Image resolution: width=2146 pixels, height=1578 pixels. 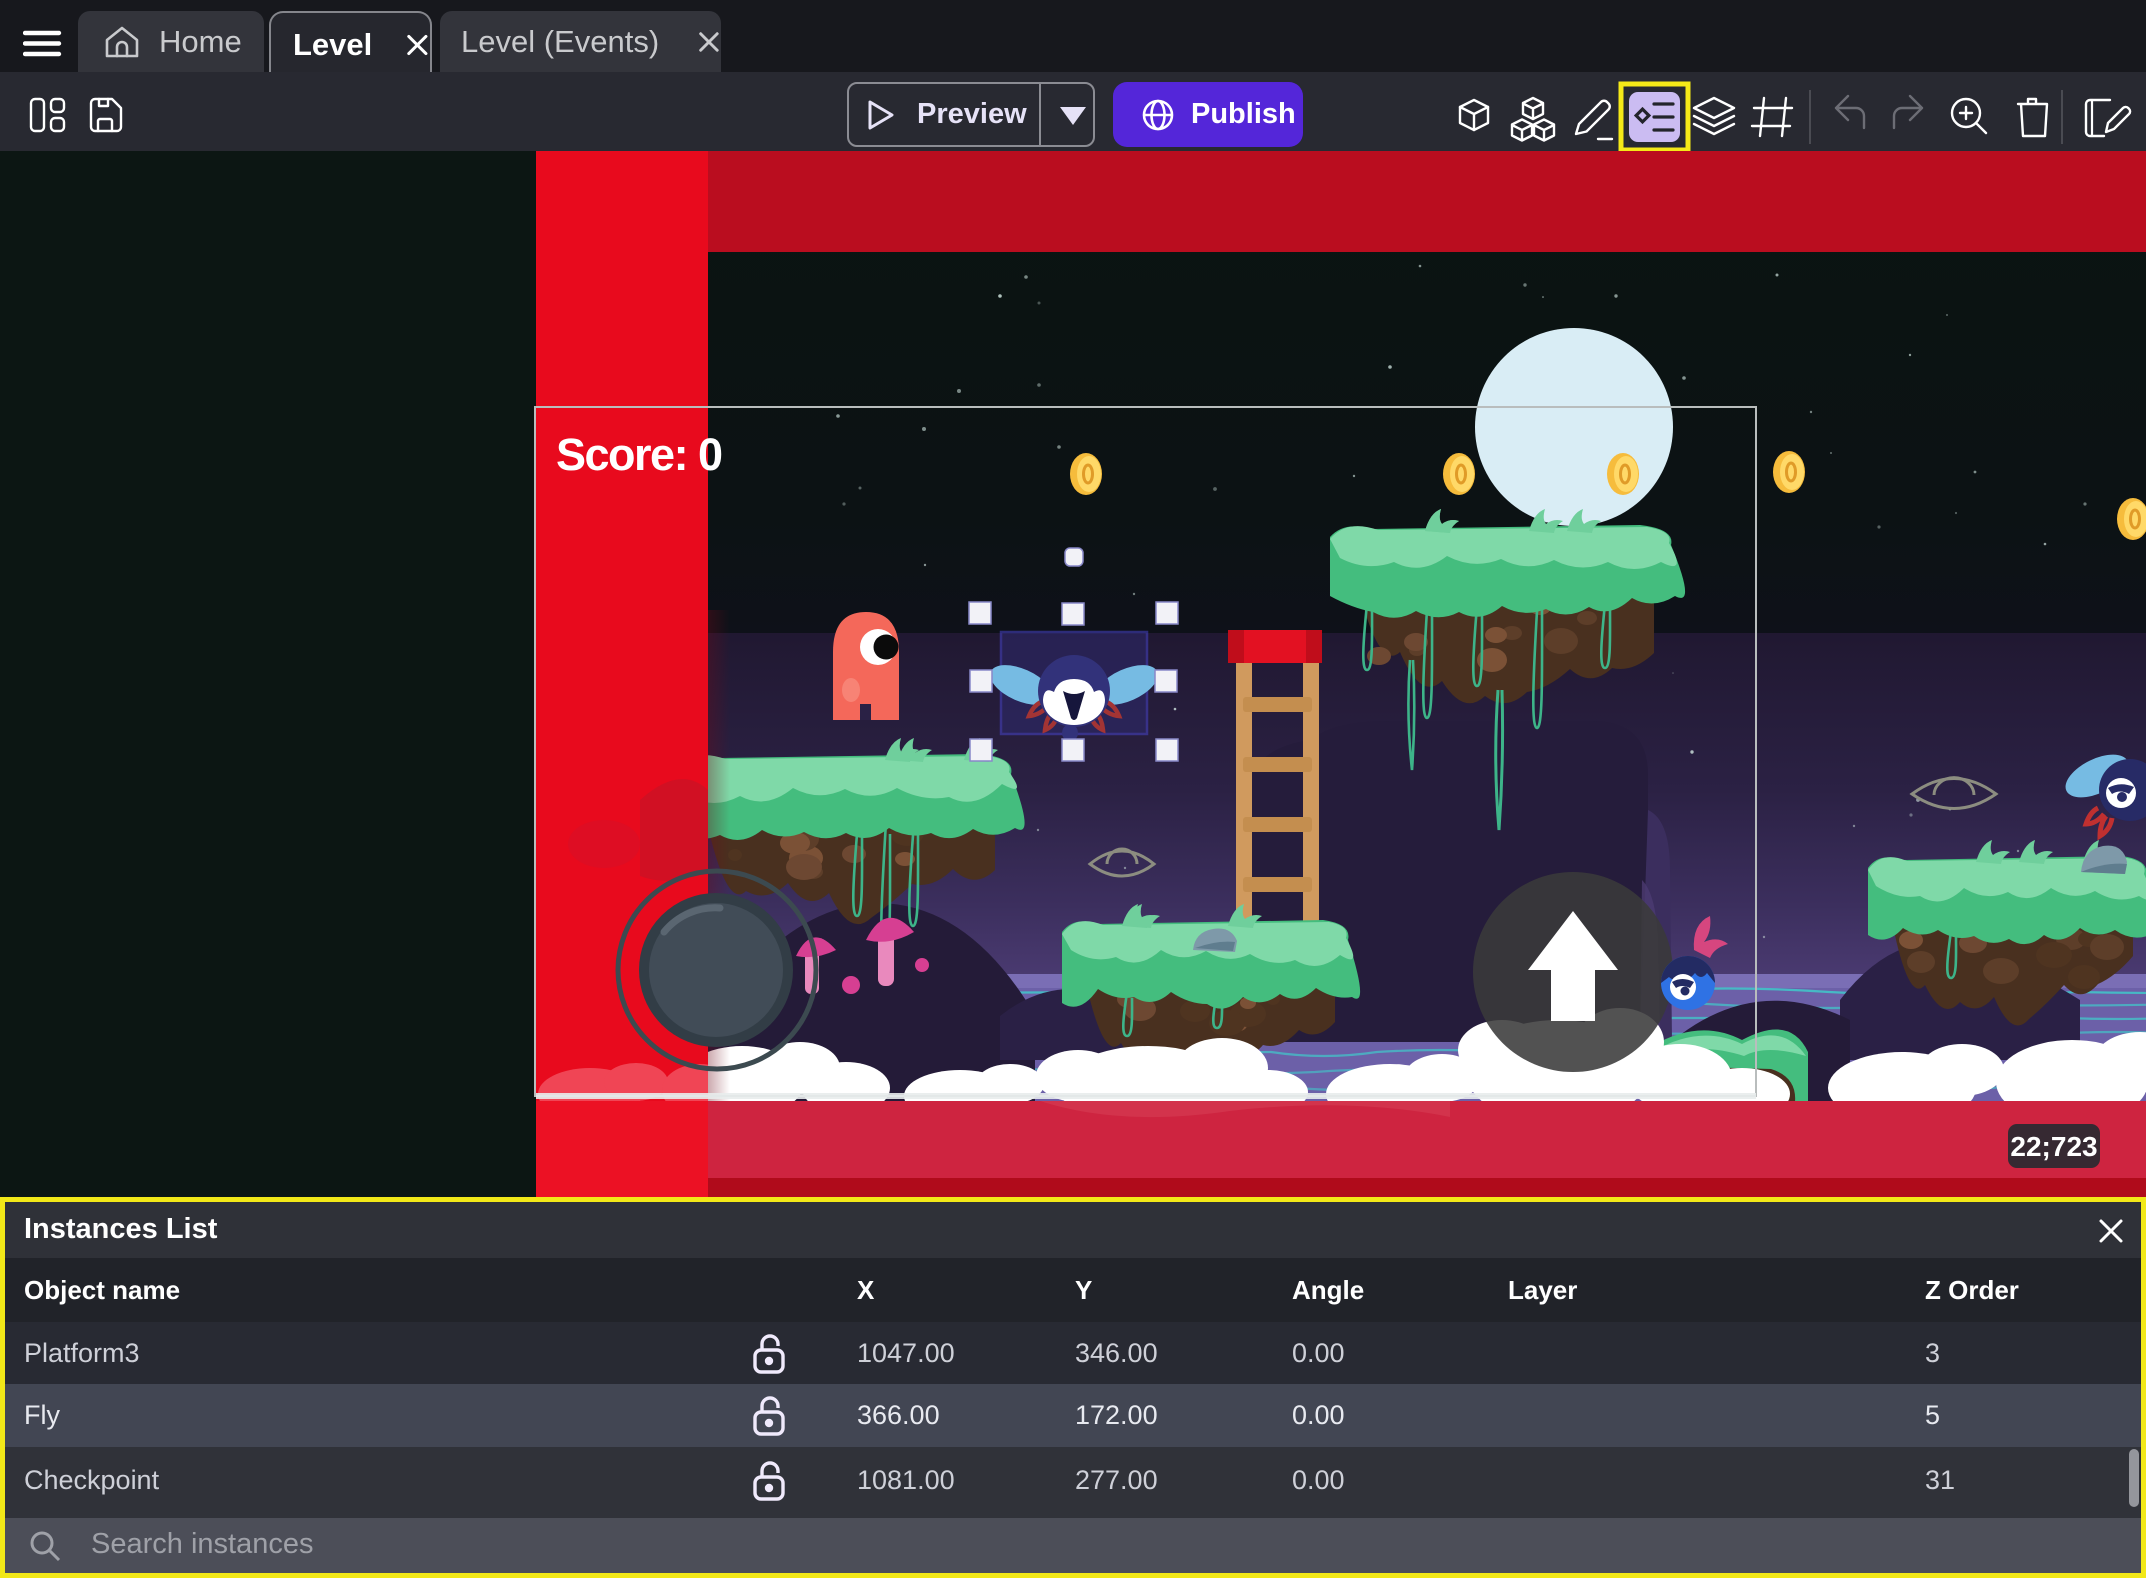 I want to click on svg-text: Score: 0, so click(x=639, y=454).